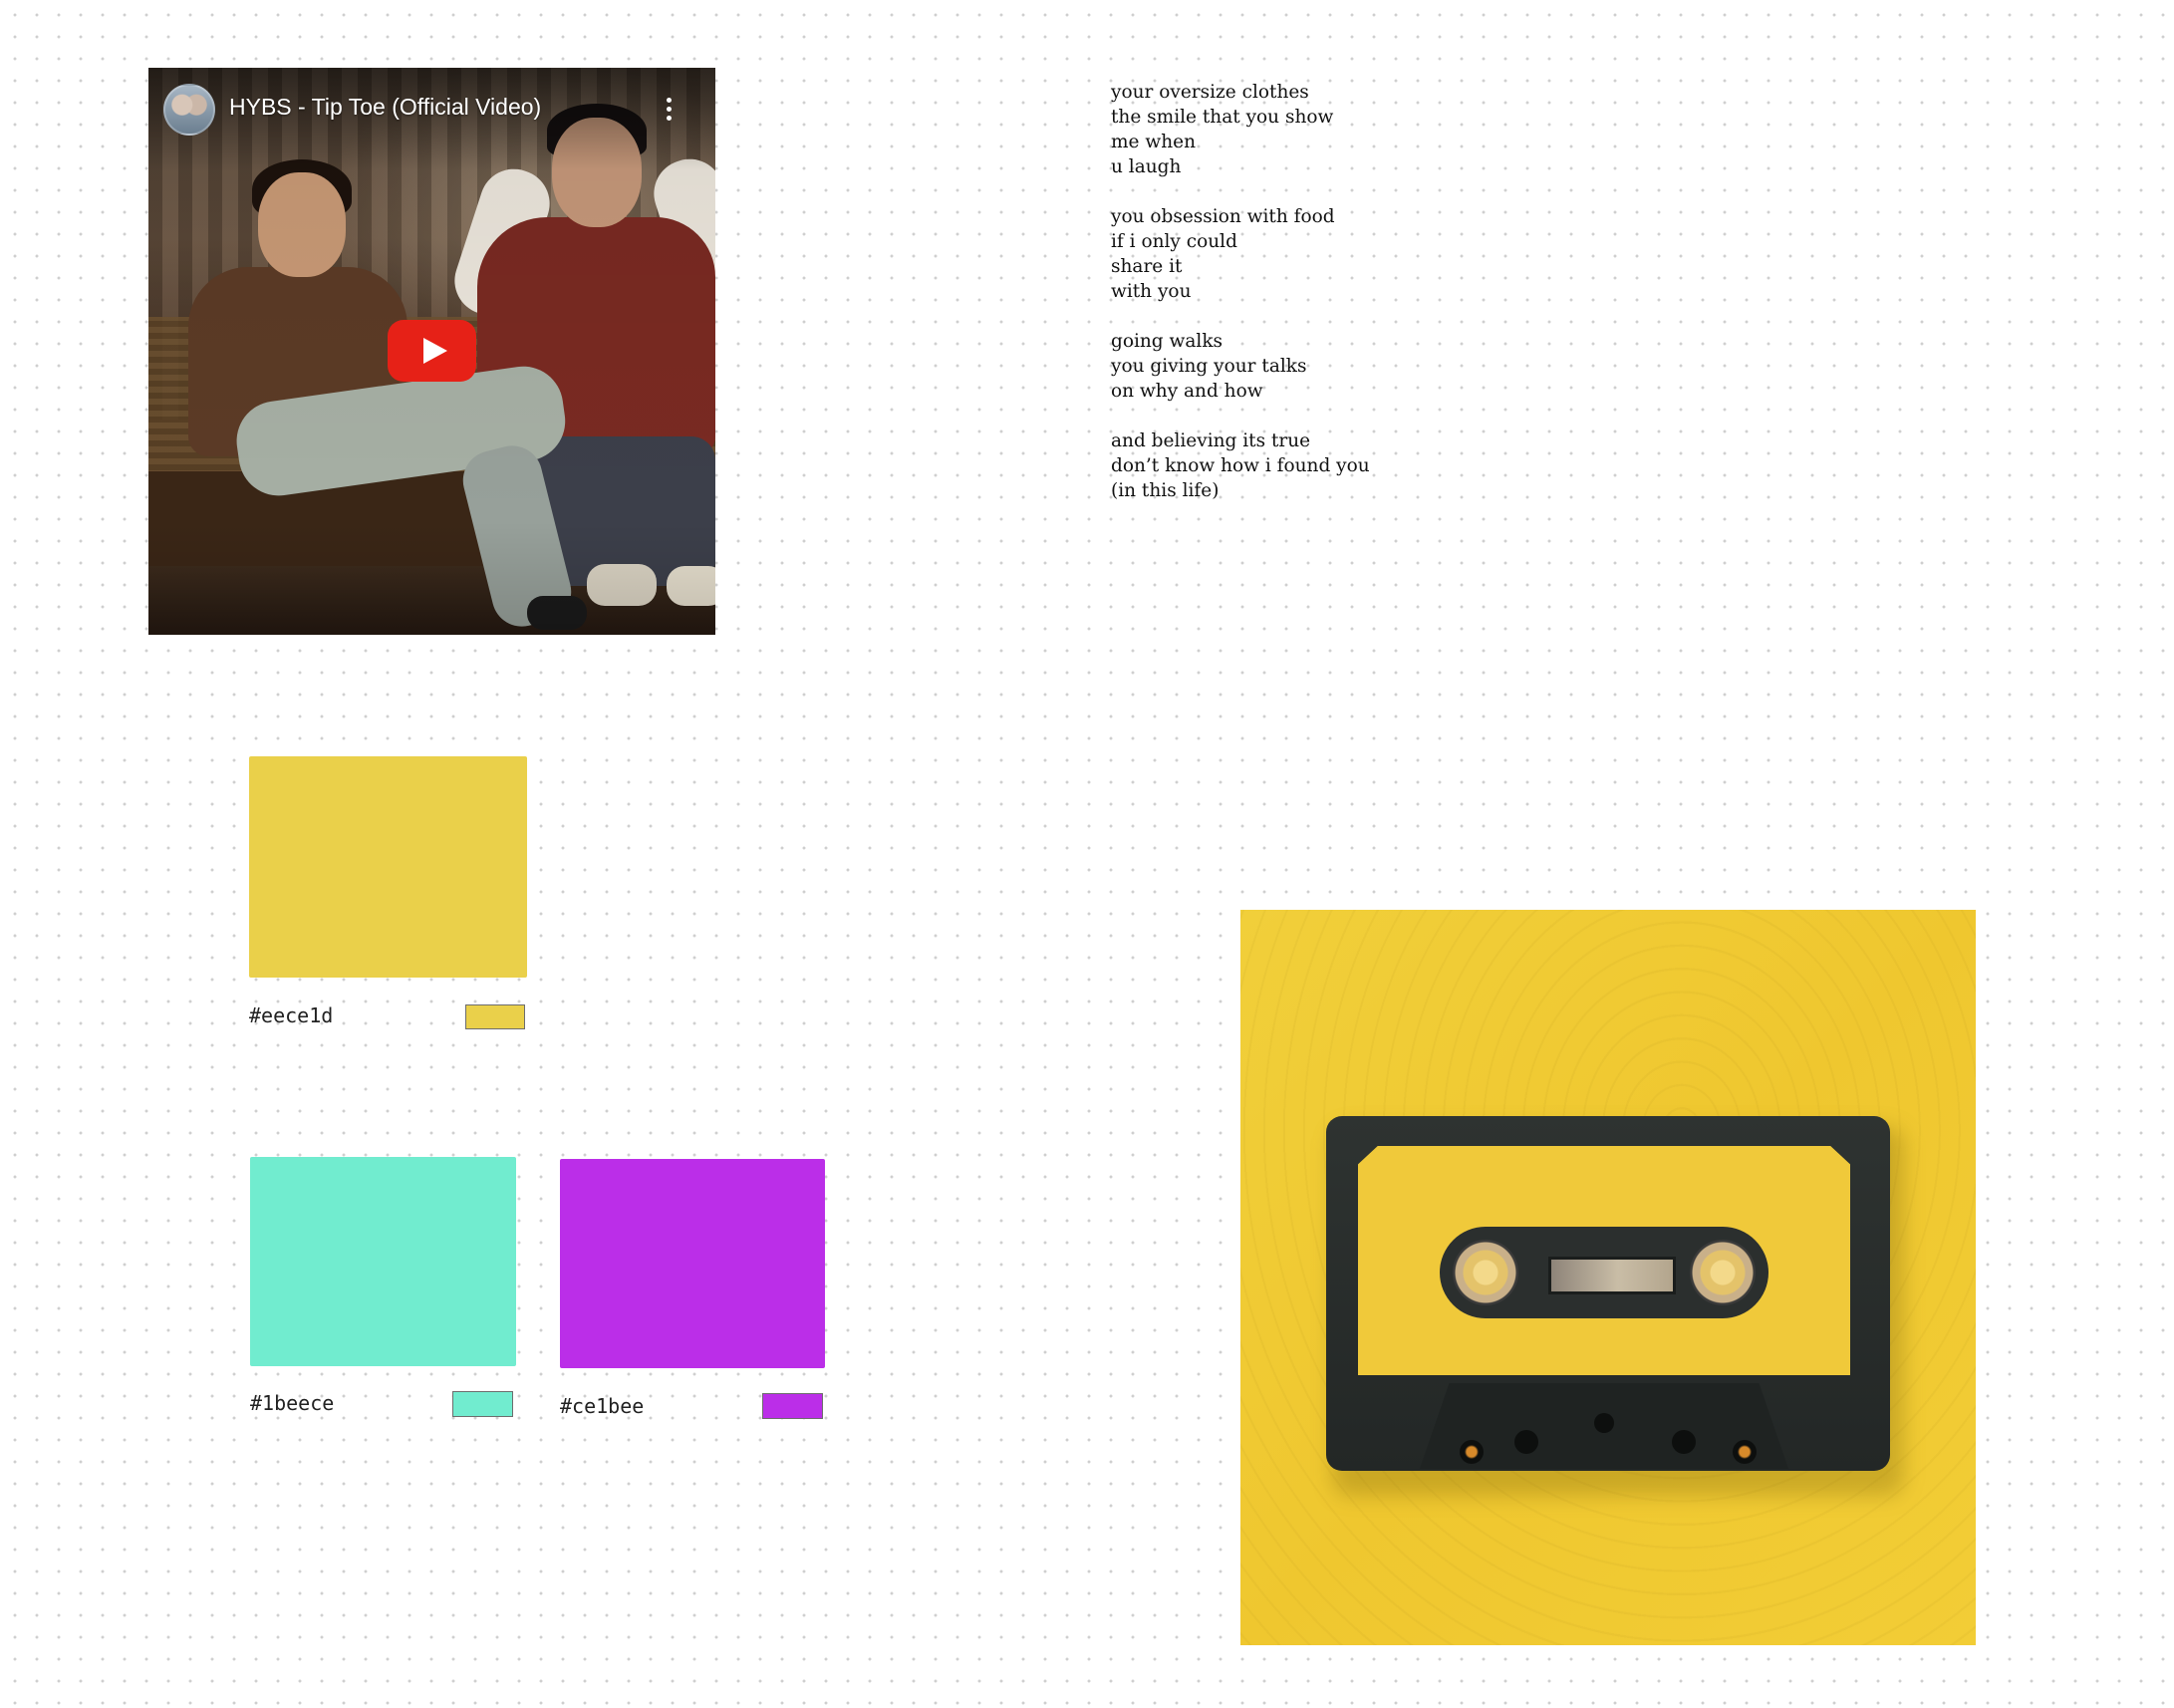  What do you see at coordinates (1723, 1272) in the screenshot?
I see `reel-right` at bounding box center [1723, 1272].